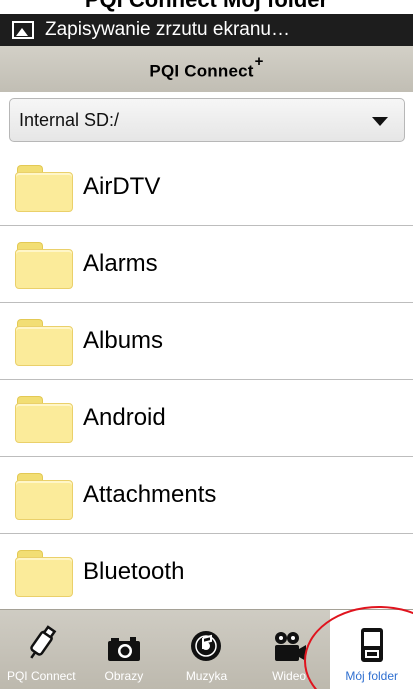 This screenshot has width=413, height=689. Describe the element at coordinates (43, 642) in the screenshot. I see `usb-drive-icon` at that location.